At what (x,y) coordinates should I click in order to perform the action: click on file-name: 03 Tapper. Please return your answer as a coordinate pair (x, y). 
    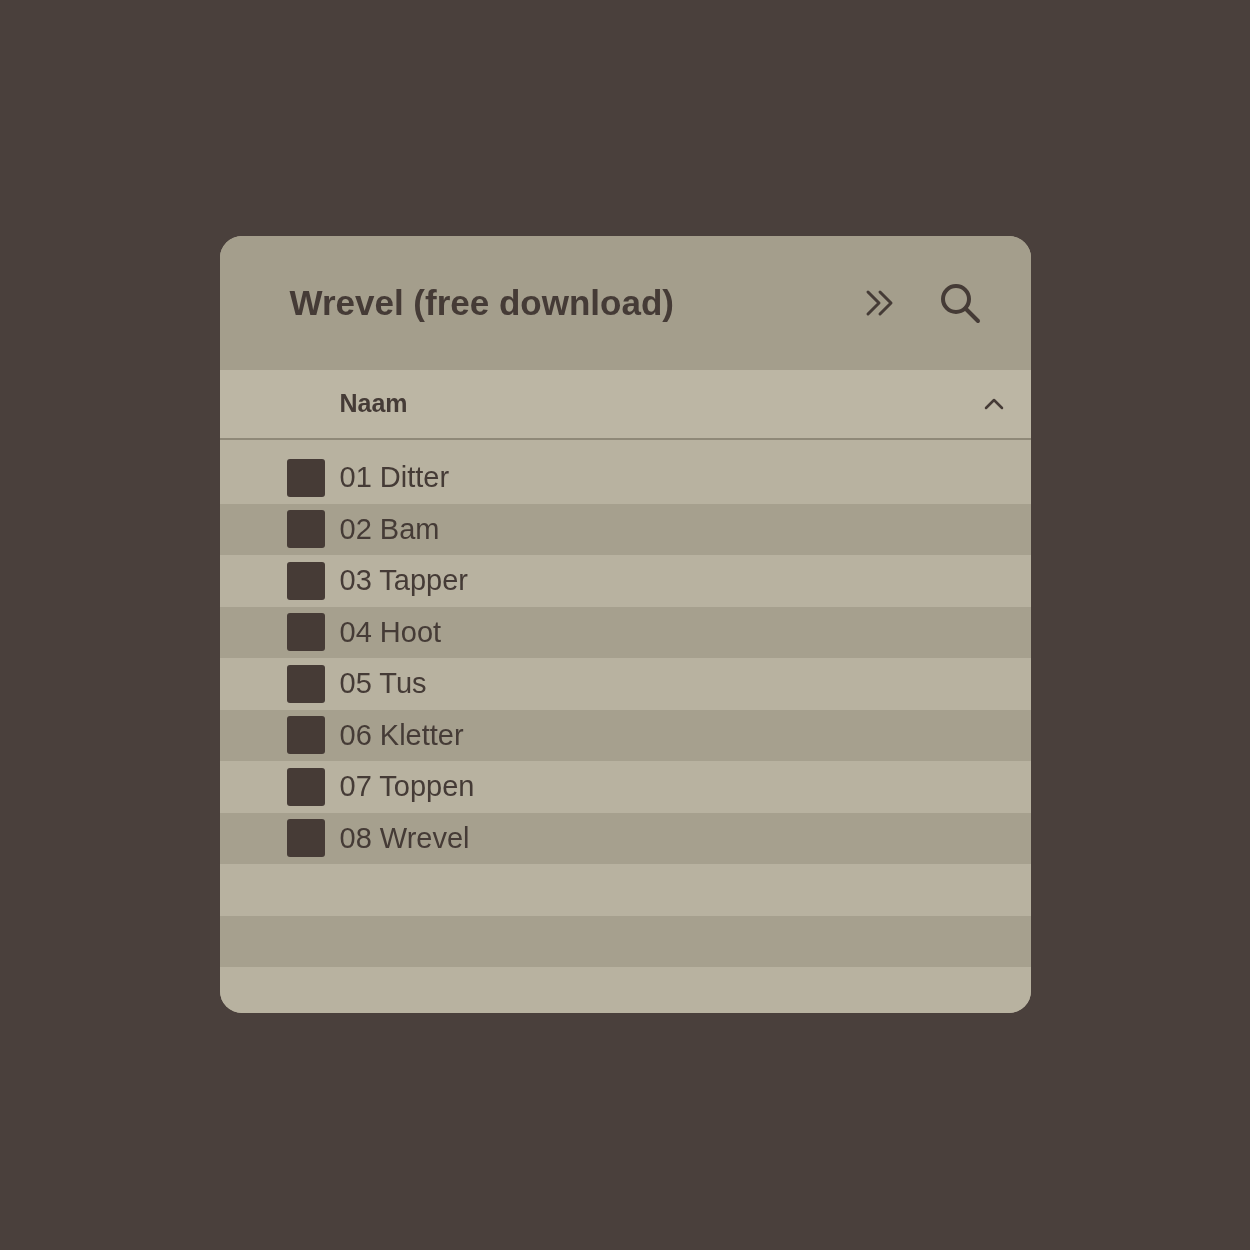
    Looking at the image, I should click on (403, 580).